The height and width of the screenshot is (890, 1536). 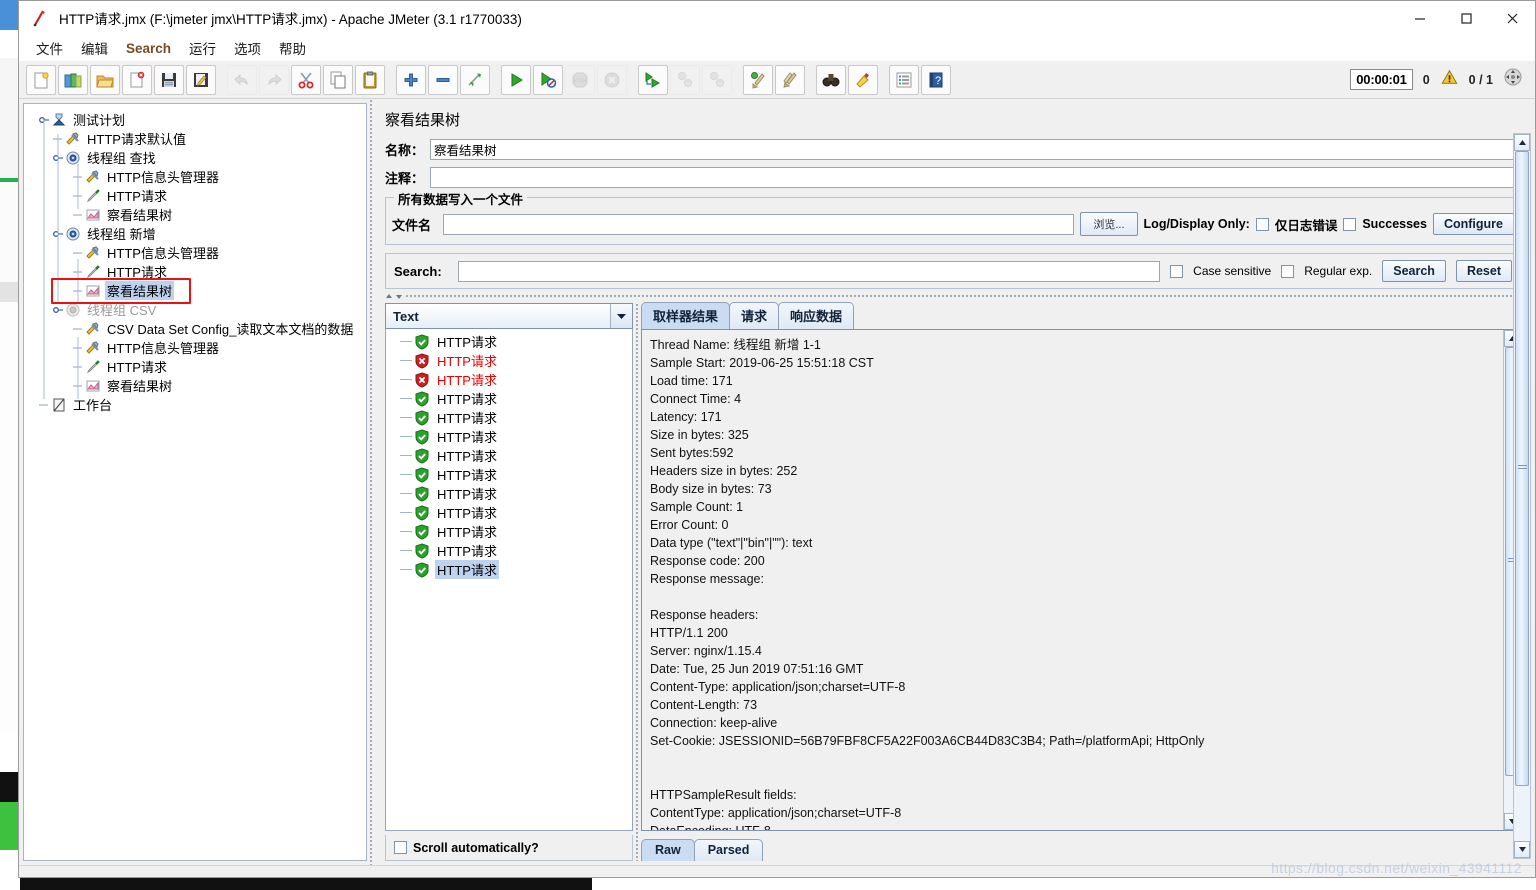 What do you see at coordinates (728, 850) in the screenshot?
I see `tab-2: Parsed` at bounding box center [728, 850].